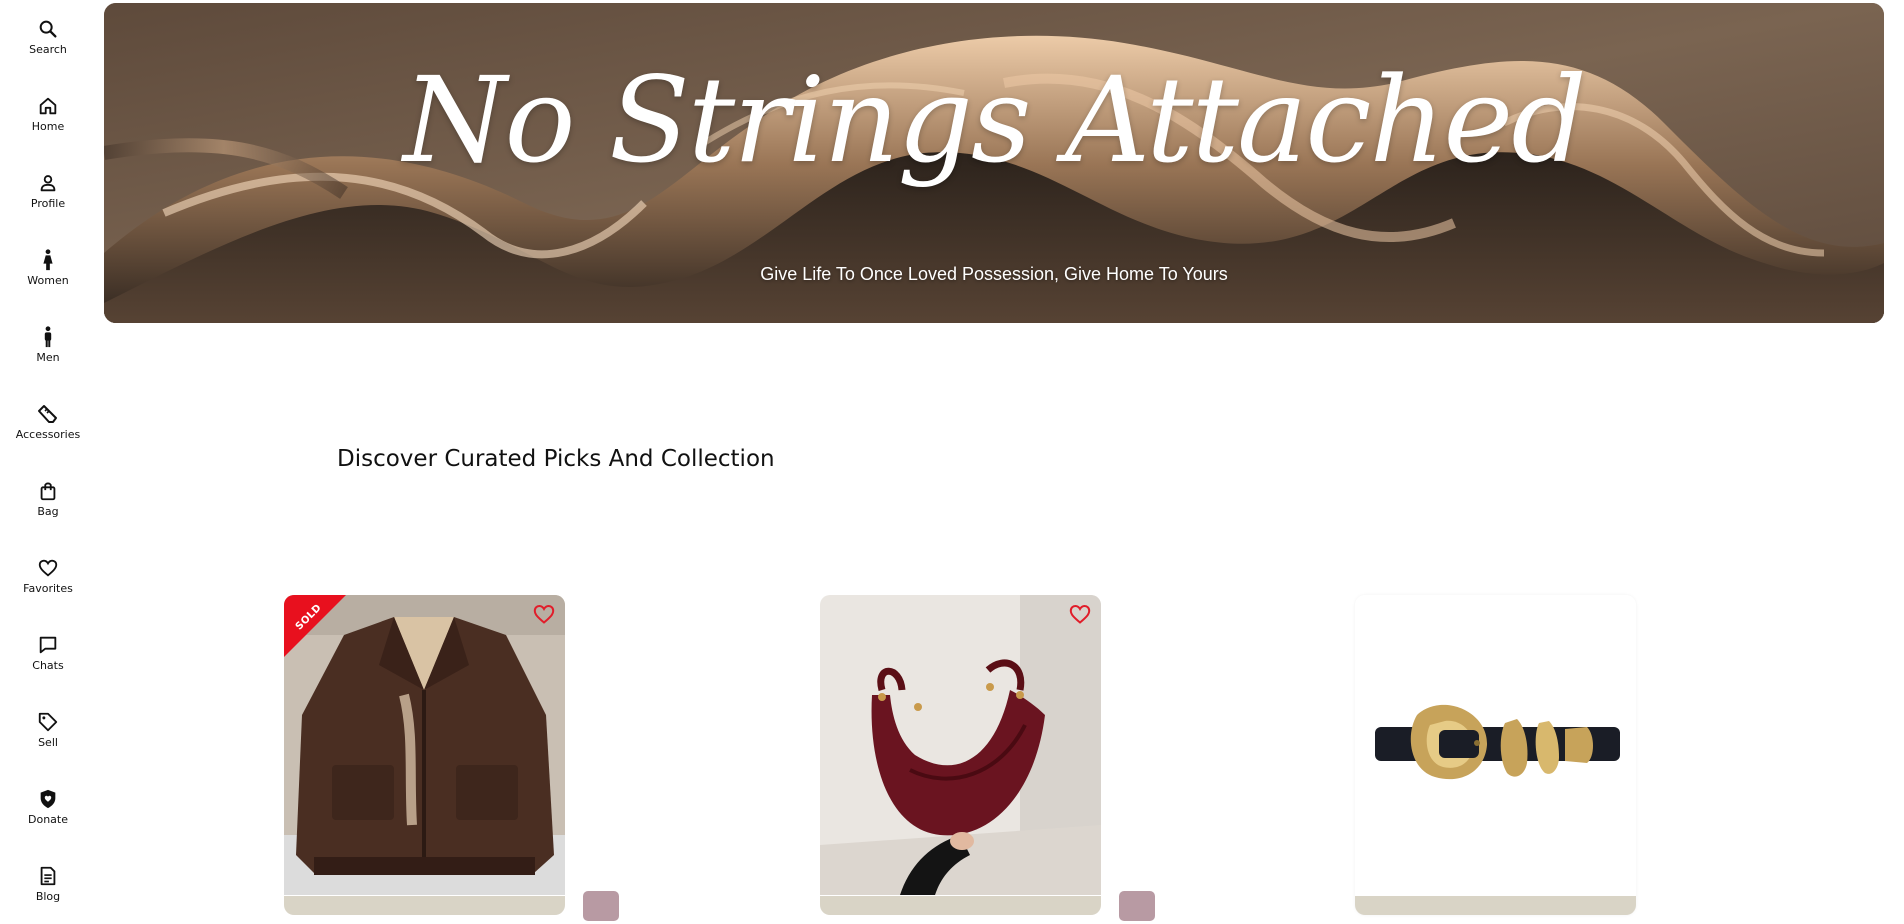 Image resolution: width=1904 pixels, height=924 pixels. Describe the element at coordinates (315, 626) in the screenshot. I see `sold-badge: SOLD` at that location.